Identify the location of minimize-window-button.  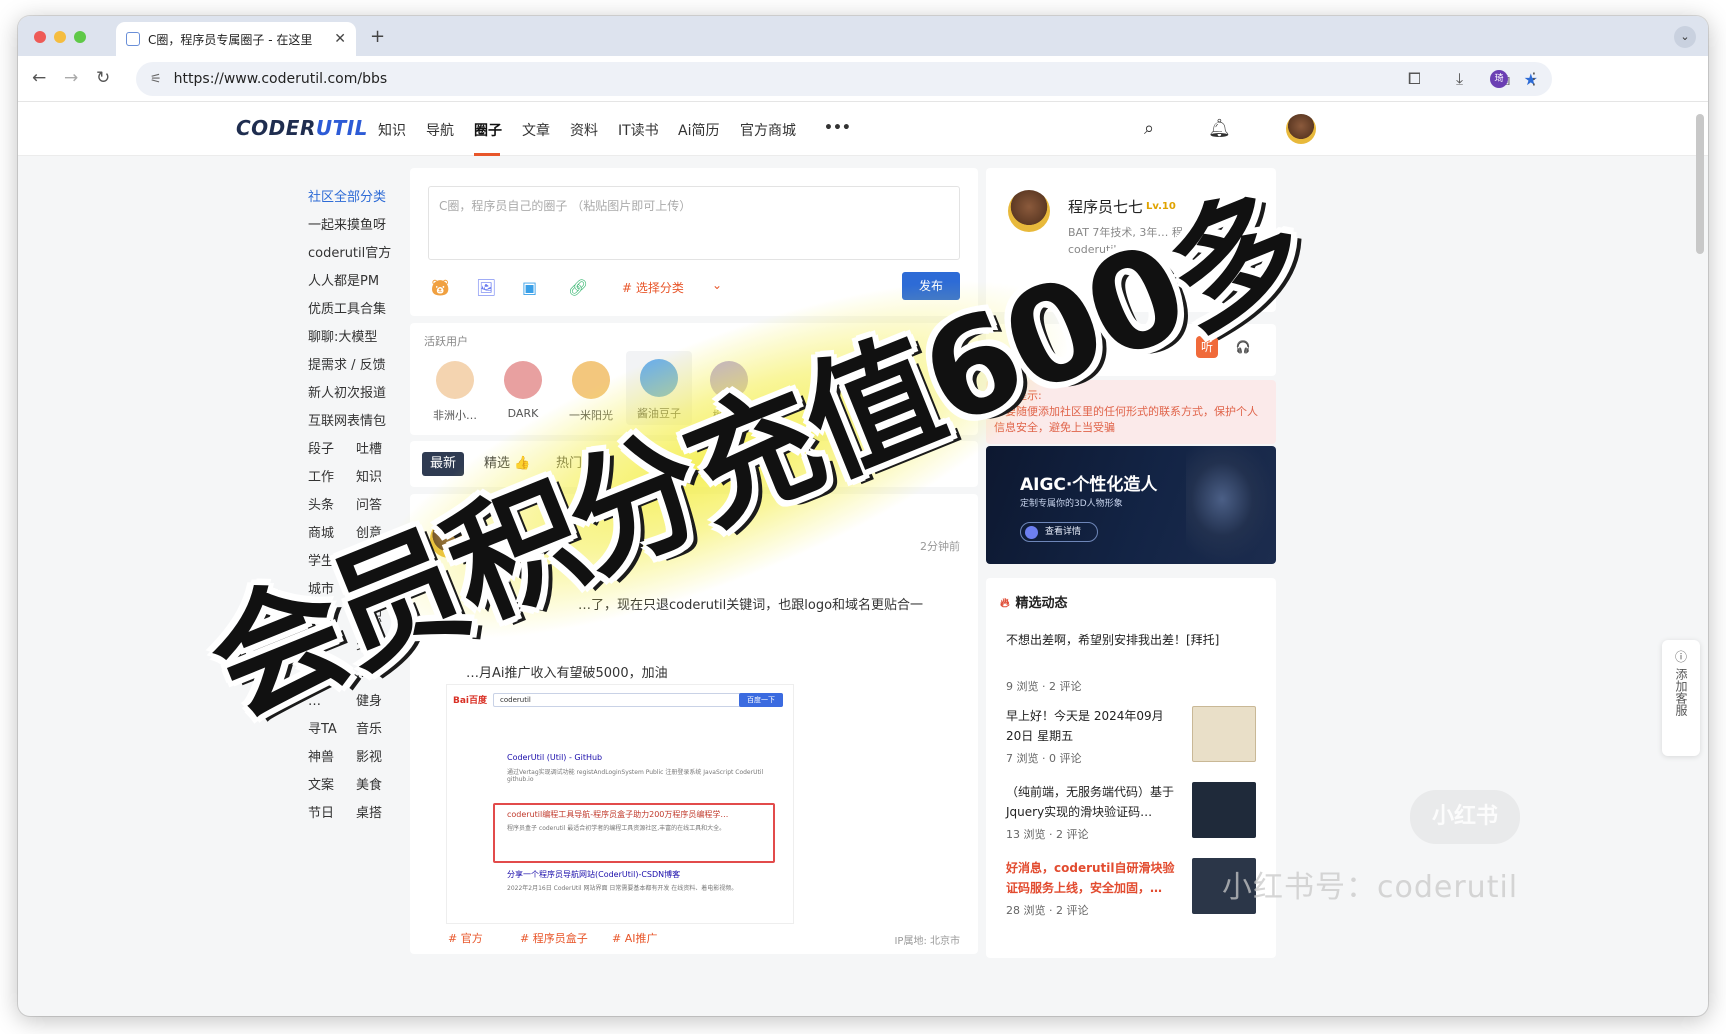
(60, 37).